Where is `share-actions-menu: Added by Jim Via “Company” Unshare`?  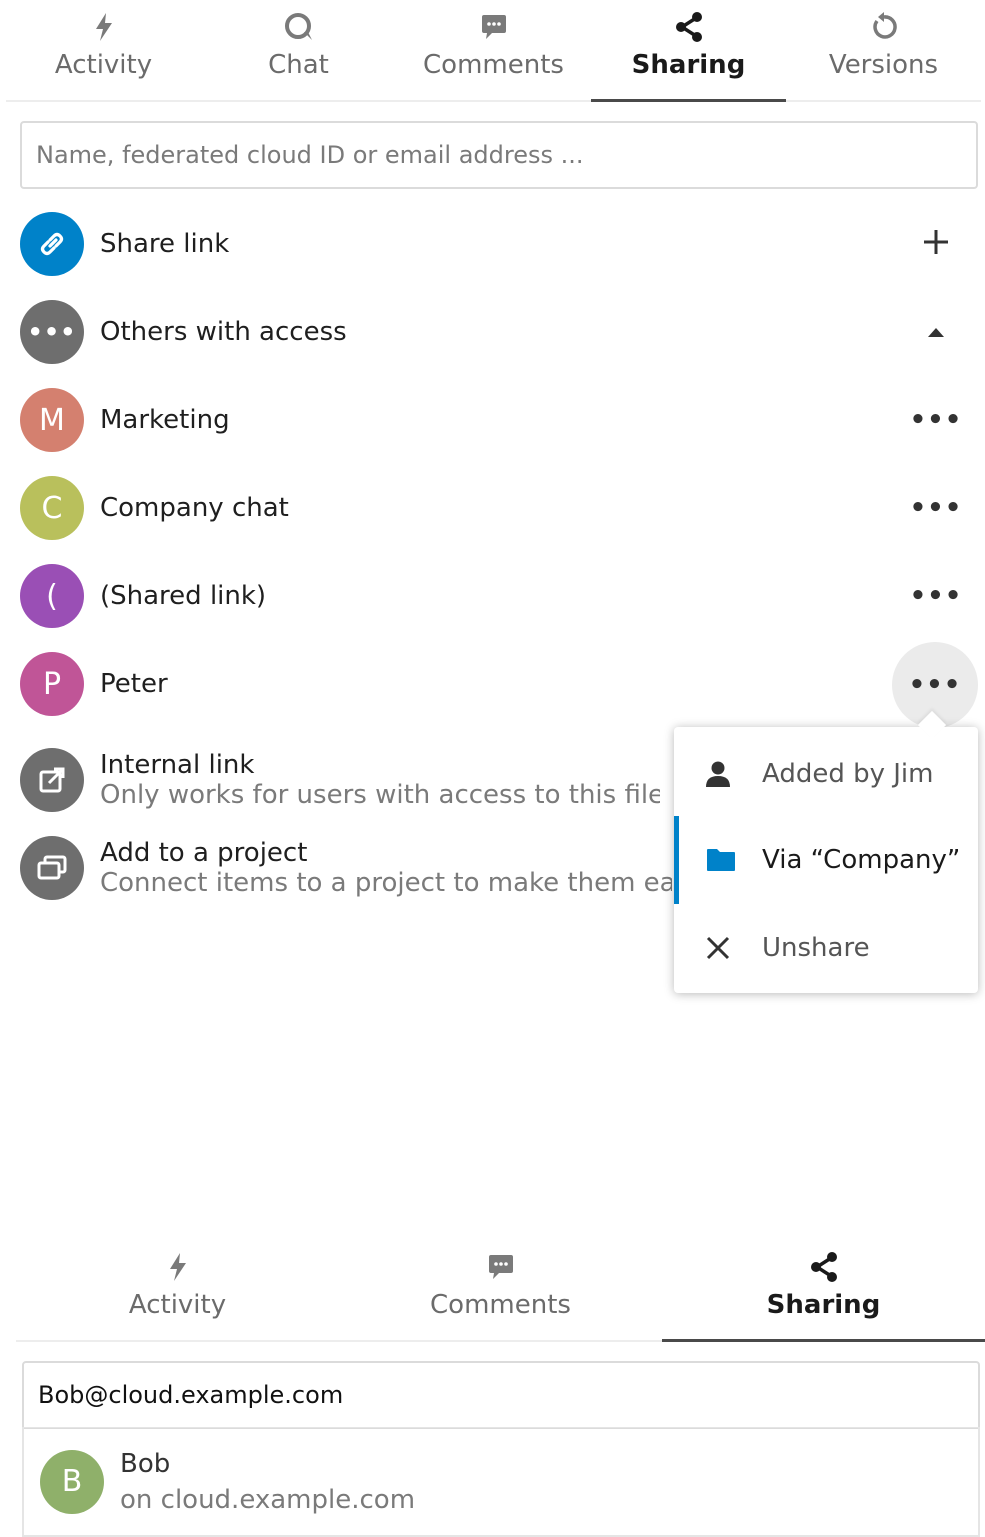
share-actions-menu: Added by Jim Via “Company” Unshare is located at coordinates (826, 860).